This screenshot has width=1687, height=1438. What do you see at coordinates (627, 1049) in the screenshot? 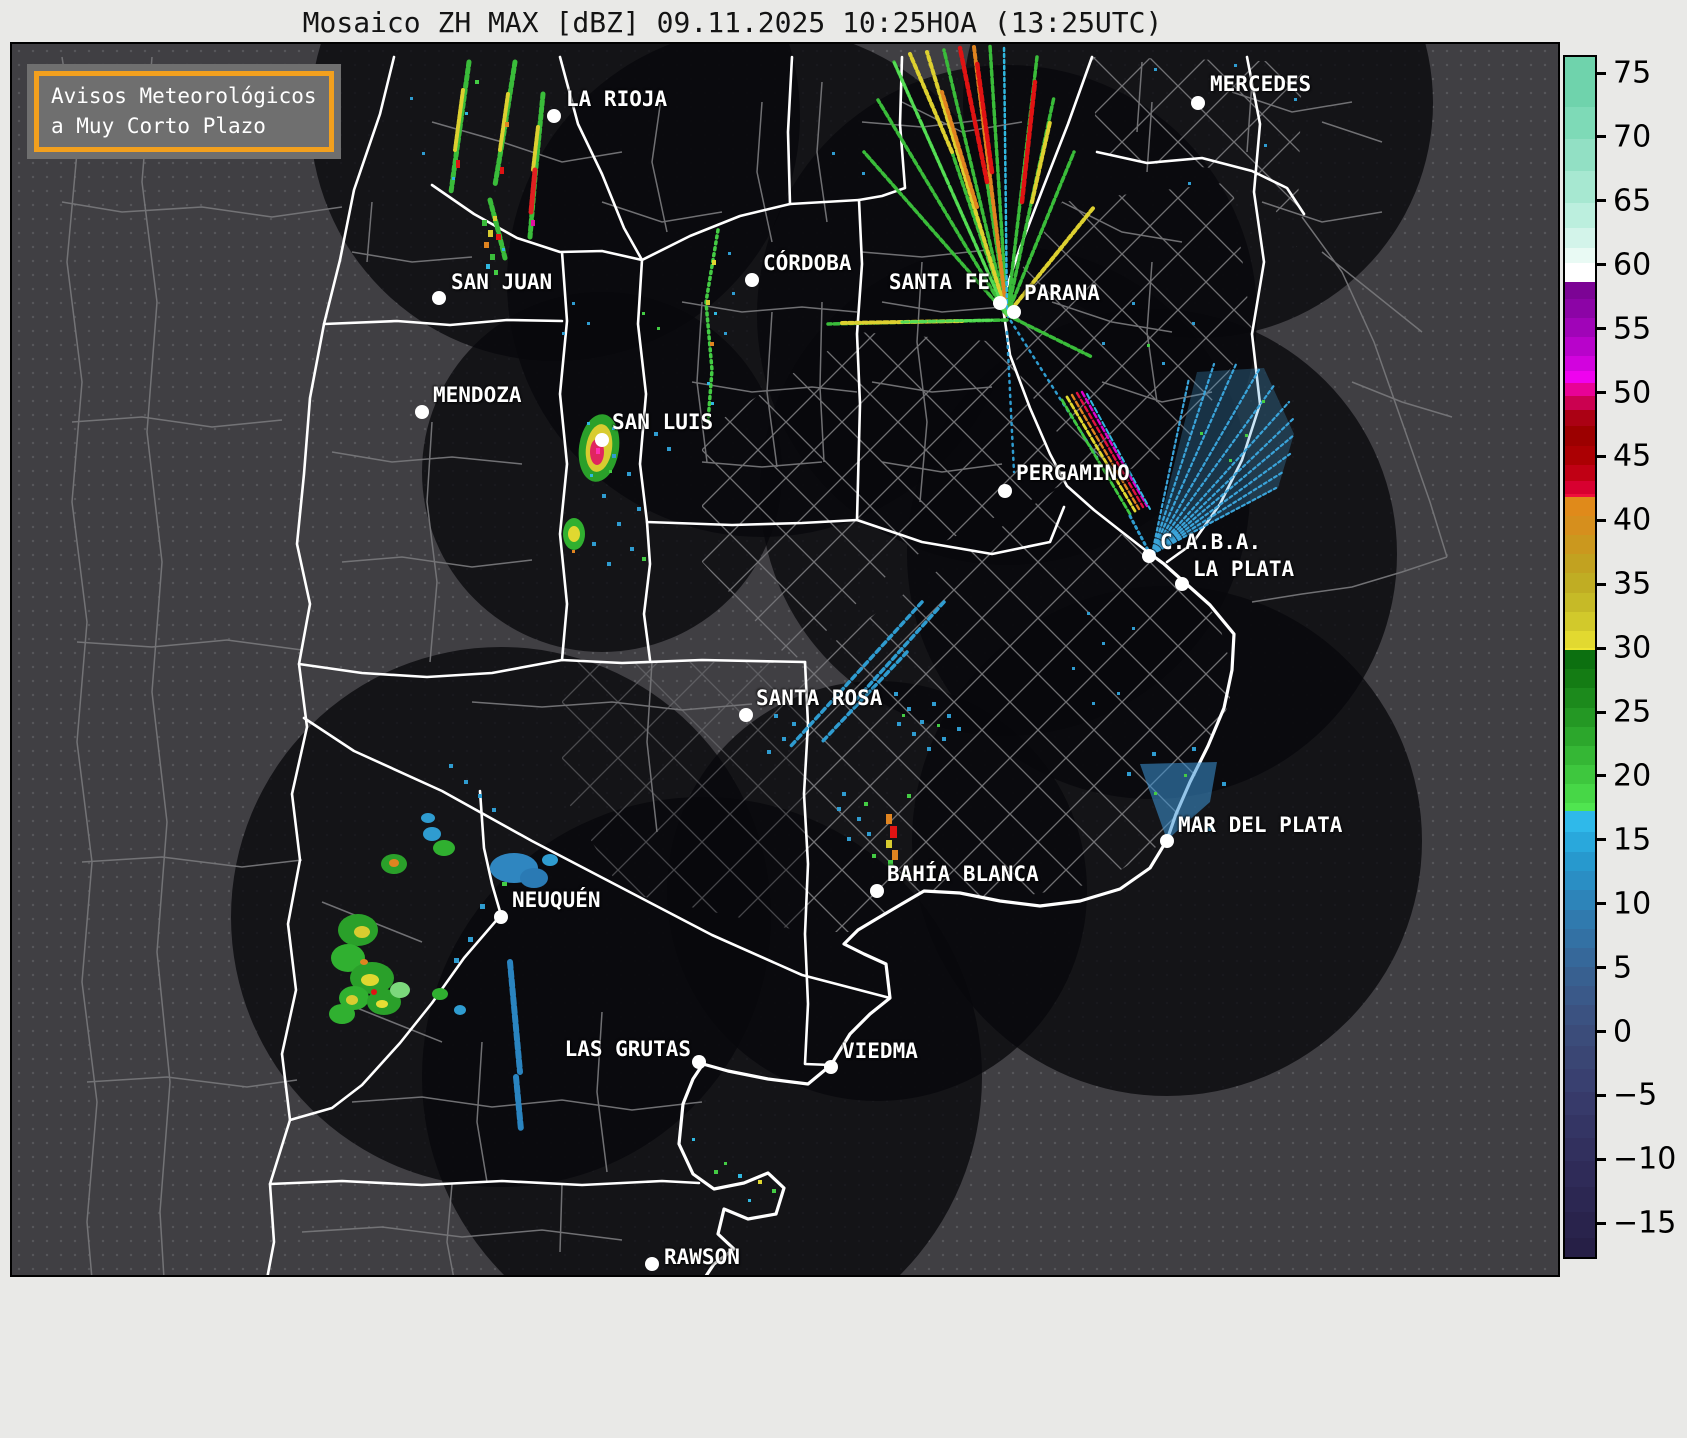
I see `city-label: LAS GRUTAS` at bounding box center [627, 1049].